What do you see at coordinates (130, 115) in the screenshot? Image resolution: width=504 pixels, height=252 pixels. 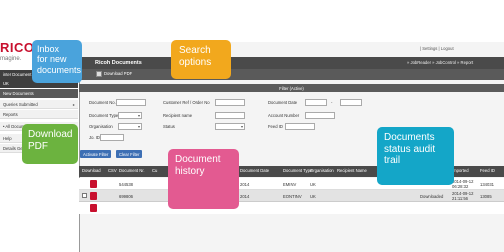 I see `document-type-select: ▾` at bounding box center [130, 115].